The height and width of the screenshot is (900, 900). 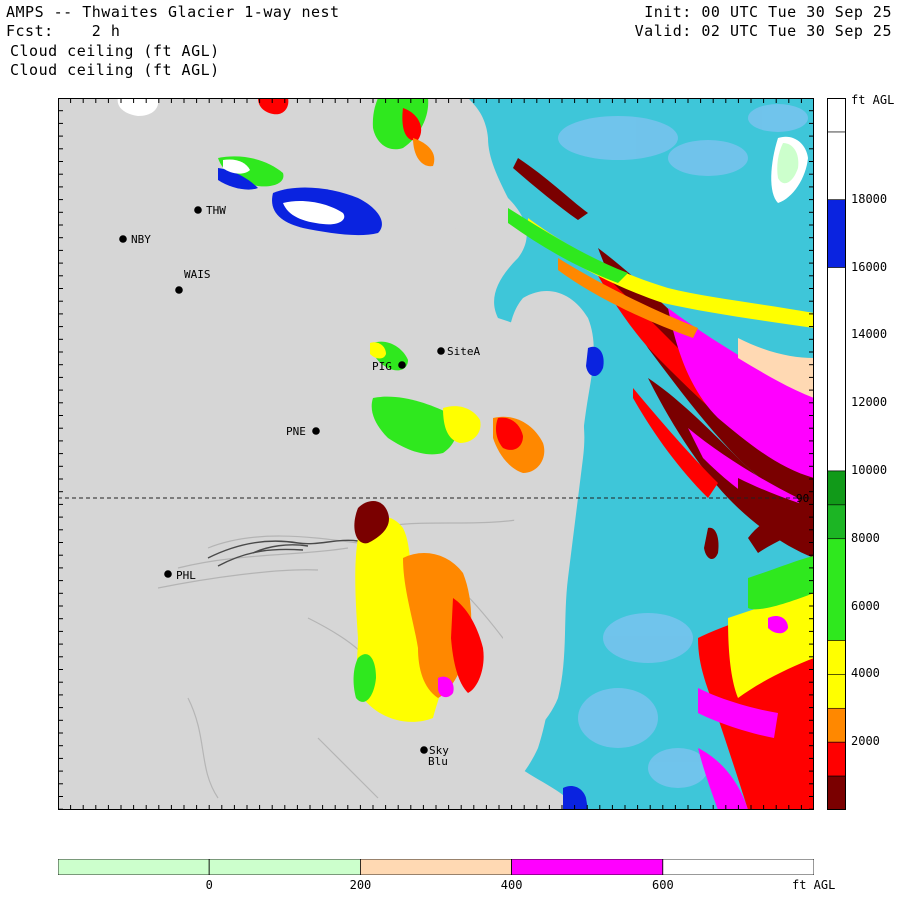 What do you see at coordinates (197, 274) in the screenshot?
I see `station-label-wais: WAIS` at bounding box center [197, 274].